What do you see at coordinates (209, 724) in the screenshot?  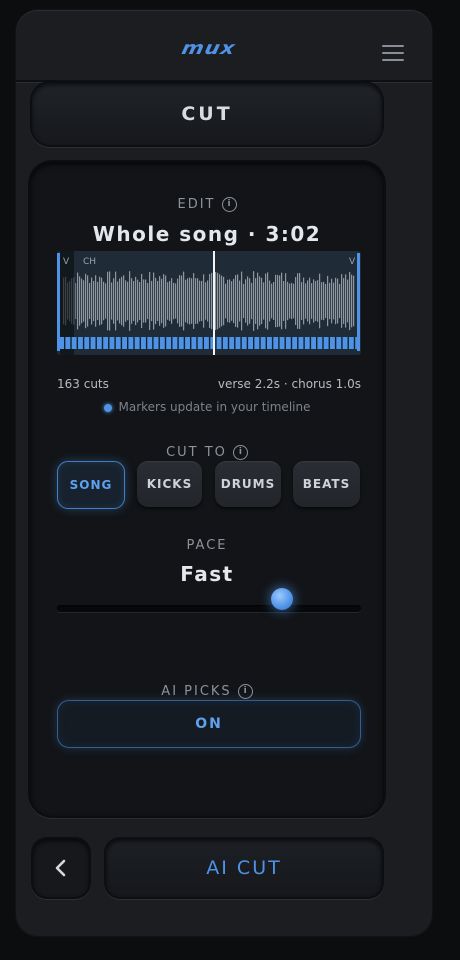 I see `ai-picks-toggle: ON` at bounding box center [209, 724].